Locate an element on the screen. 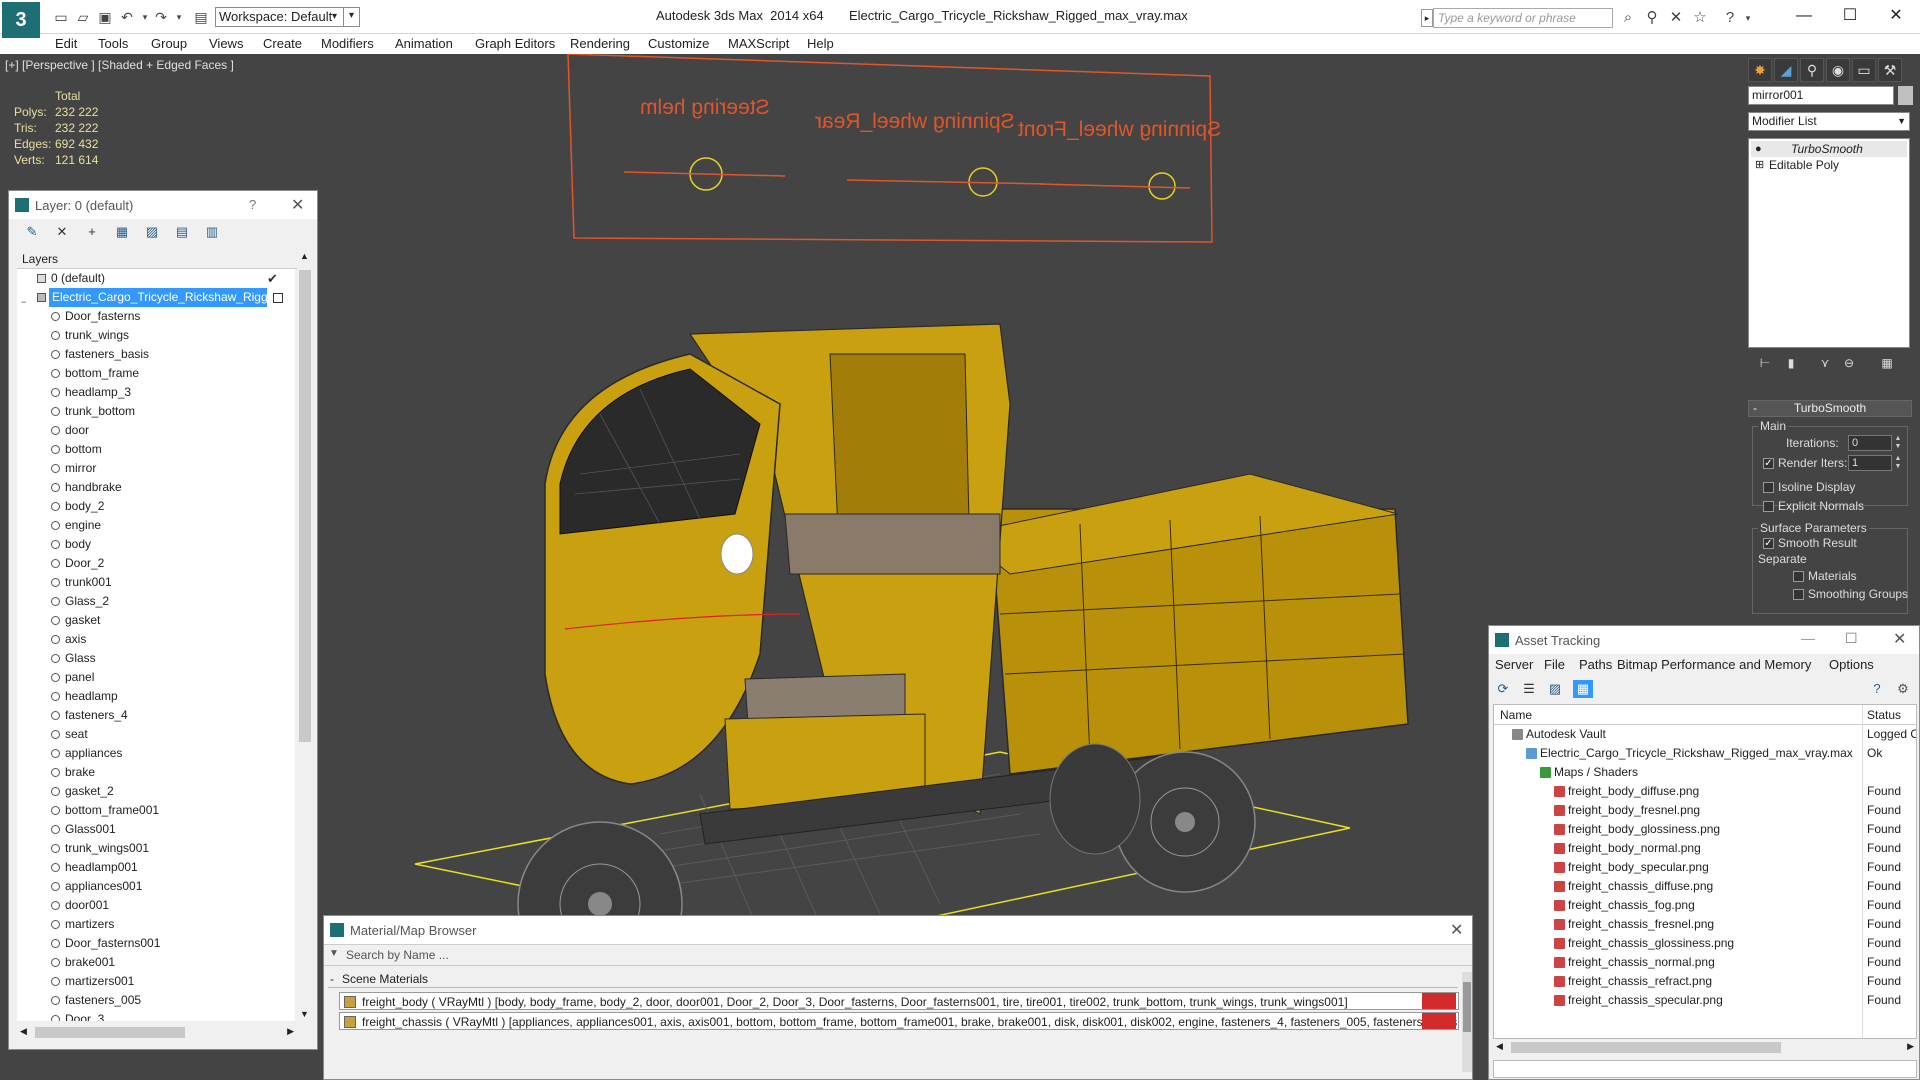 The height and width of the screenshot is (1080, 1920). spinner-arrows-icon: ▲ ▼ is located at coordinates (1898, 463).